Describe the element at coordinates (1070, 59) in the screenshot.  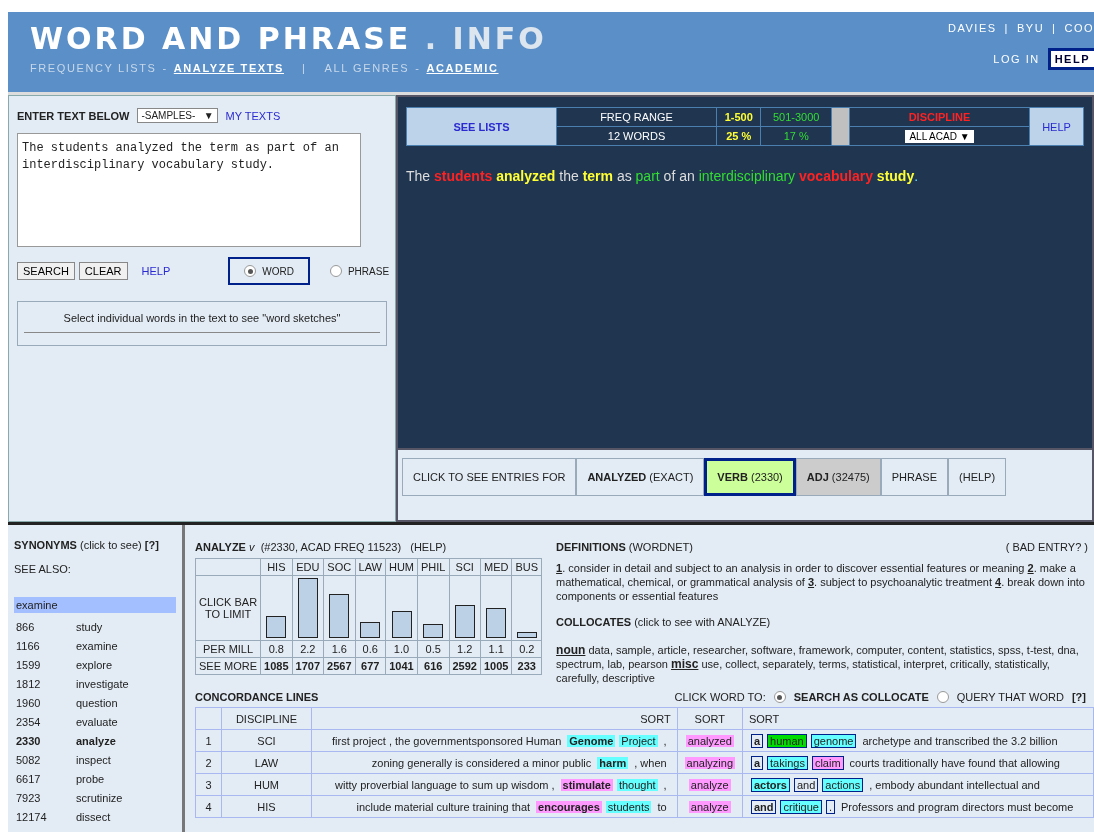
I see `help-button: HELP` at that location.